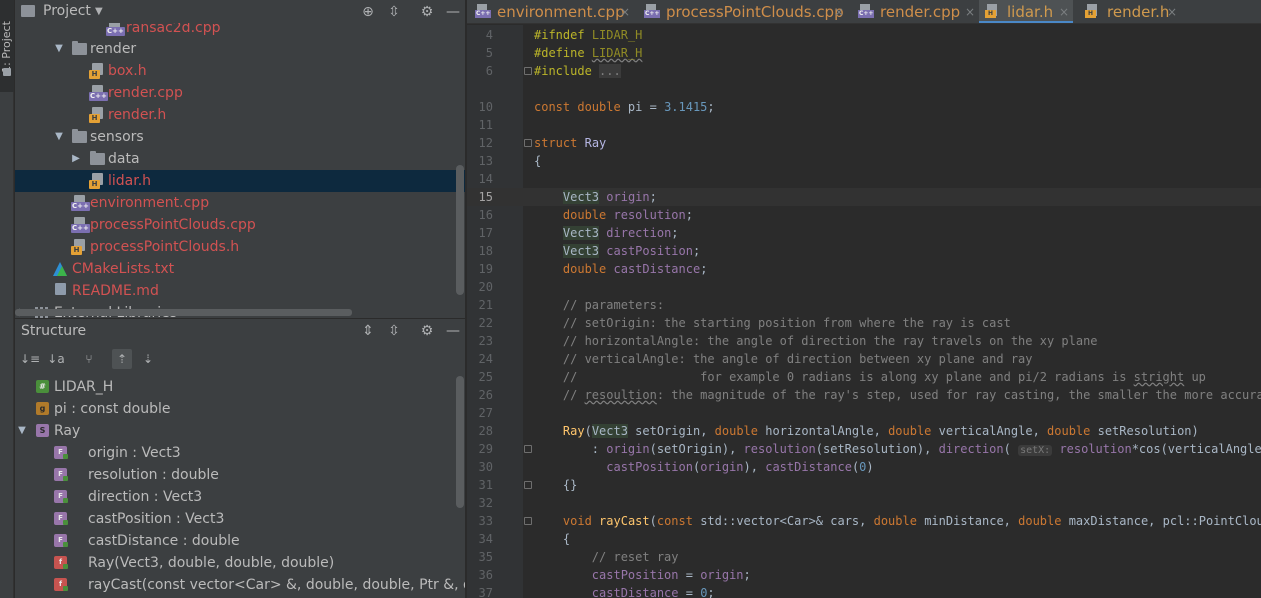 The height and width of the screenshot is (598, 1261). Describe the element at coordinates (89, 359) in the screenshot. I see `show-inherited-icon: ⑂` at that location.